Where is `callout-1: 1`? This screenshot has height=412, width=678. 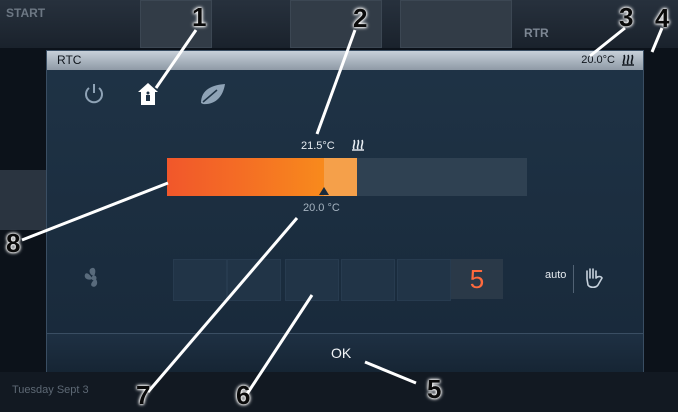 callout-1: 1 is located at coordinates (199, 17).